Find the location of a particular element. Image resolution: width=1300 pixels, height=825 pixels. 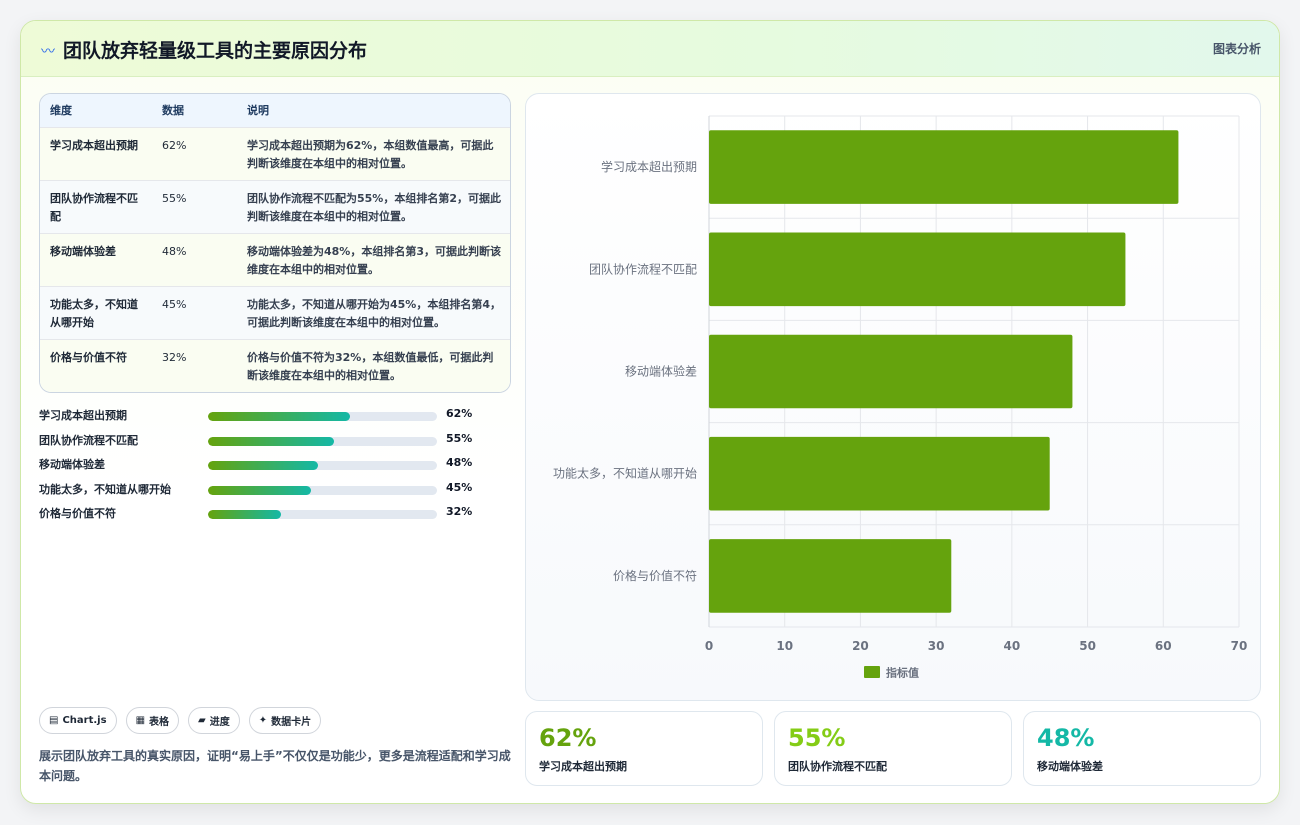

feature-badges: ▤ Chart.js ▦ 表格 ▰ 进度 ✦ 数据卡片 is located at coordinates (180, 720).